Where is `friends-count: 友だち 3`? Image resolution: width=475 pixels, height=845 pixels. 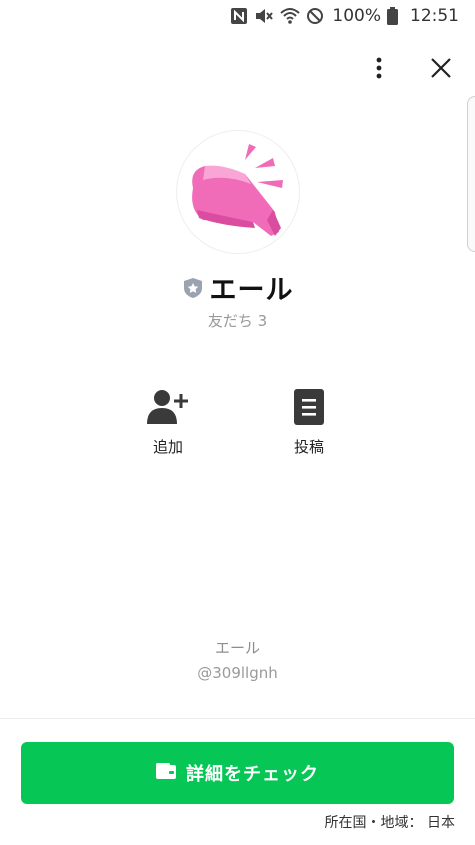 friends-count: 友だち 3 is located at coordinates (237, 320).